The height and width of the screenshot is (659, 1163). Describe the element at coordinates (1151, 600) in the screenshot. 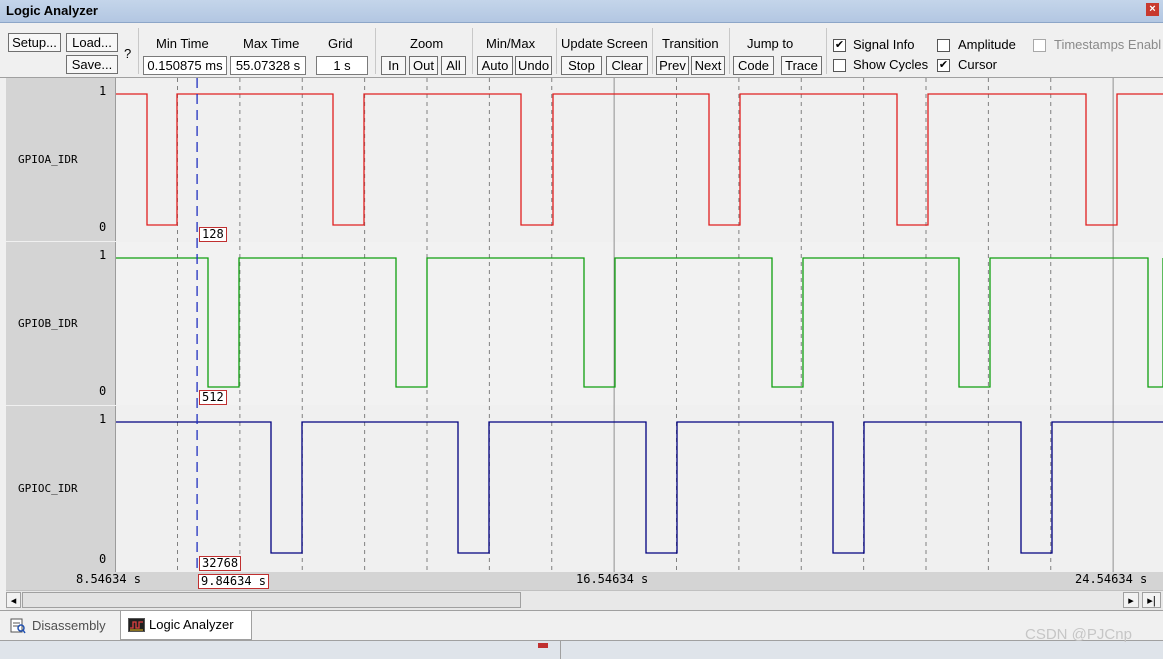

I see `scroll-to-end-icon: ▸|` at that location.